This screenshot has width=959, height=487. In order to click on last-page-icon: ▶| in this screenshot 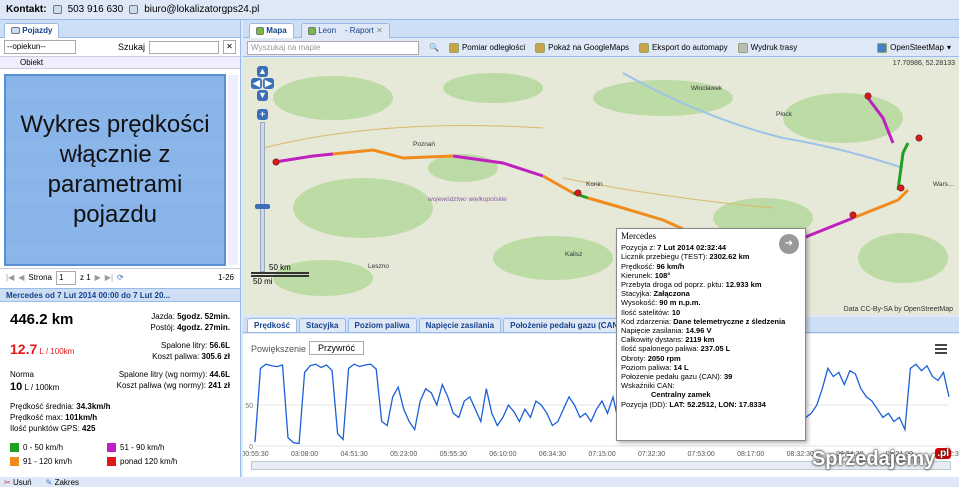, I will do `click(109, 277)`.